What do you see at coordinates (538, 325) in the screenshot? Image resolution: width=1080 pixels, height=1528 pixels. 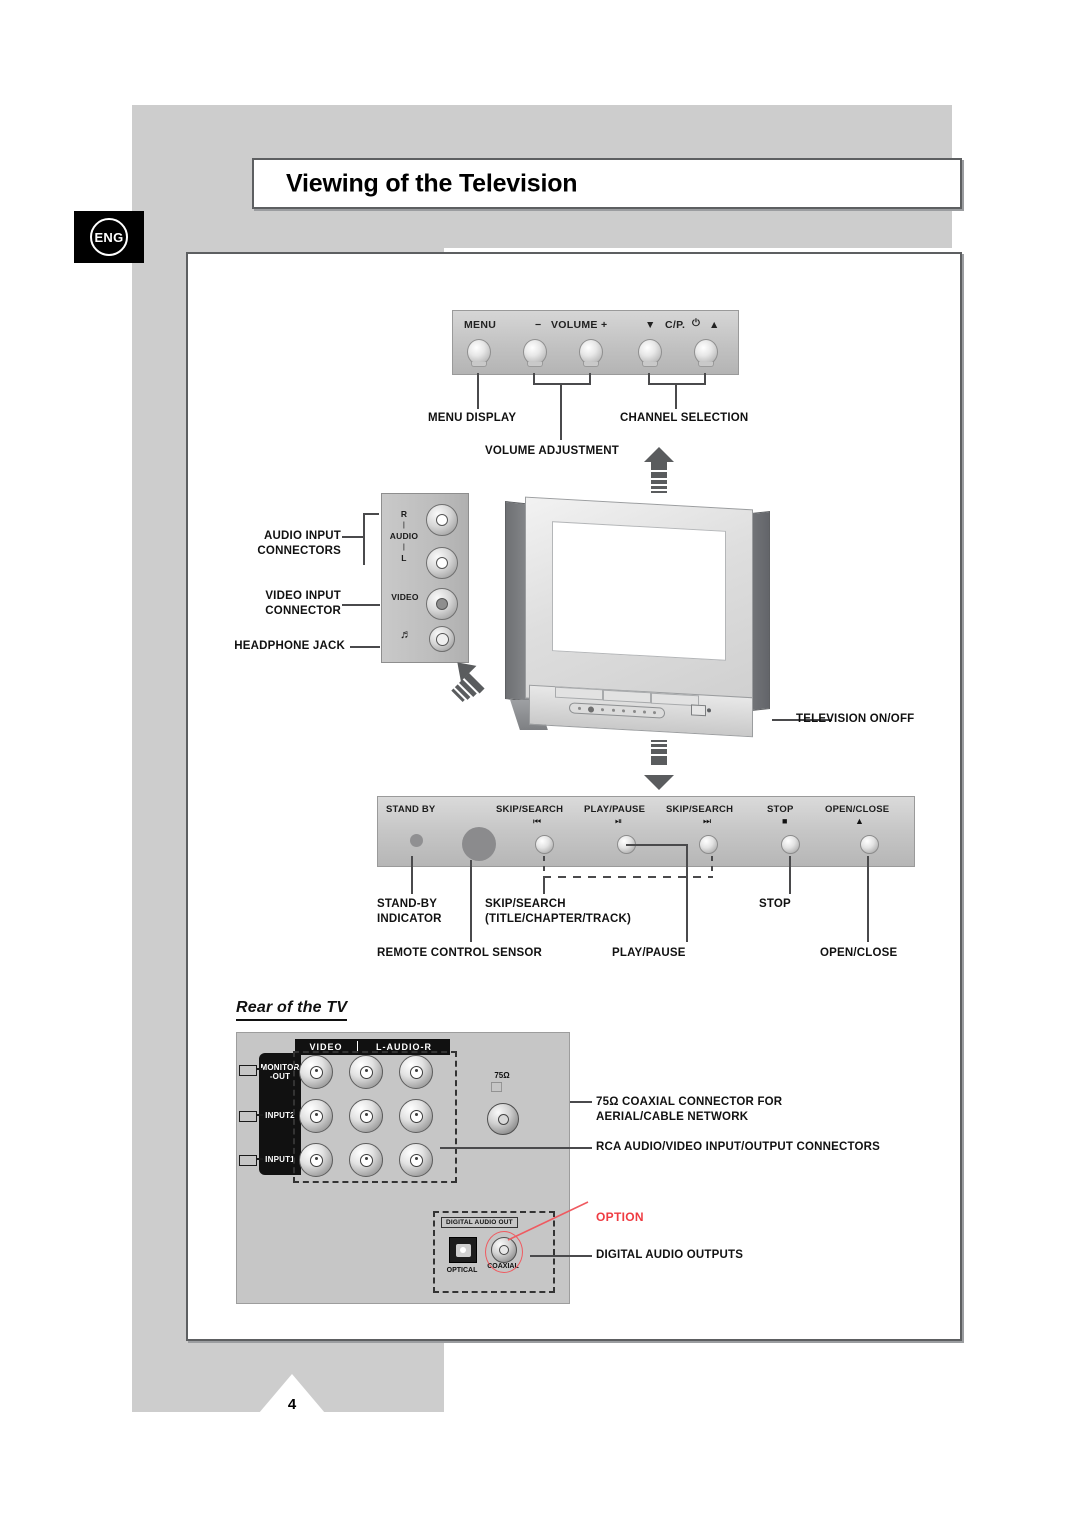 I see `volume-minus-label: −` at bounding box center [538, 325].